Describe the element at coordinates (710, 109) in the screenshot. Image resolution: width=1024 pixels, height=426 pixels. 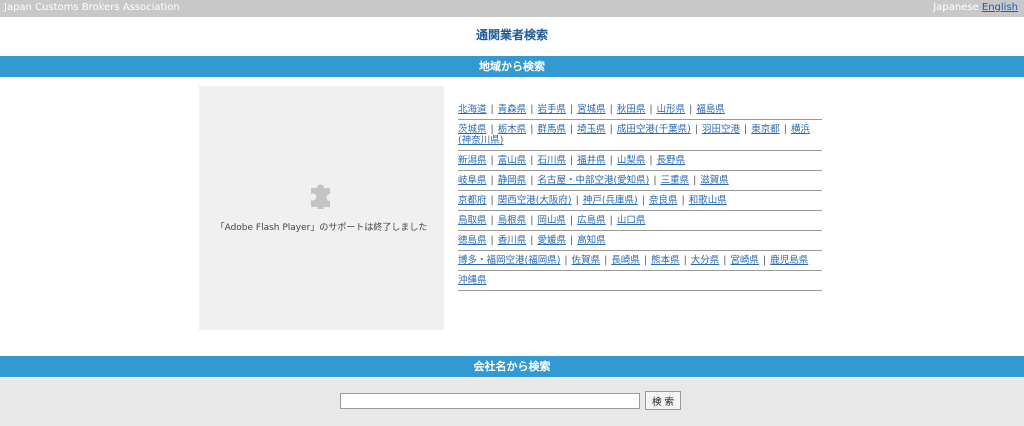
I see `prefecture-link: 福島県` at that location.